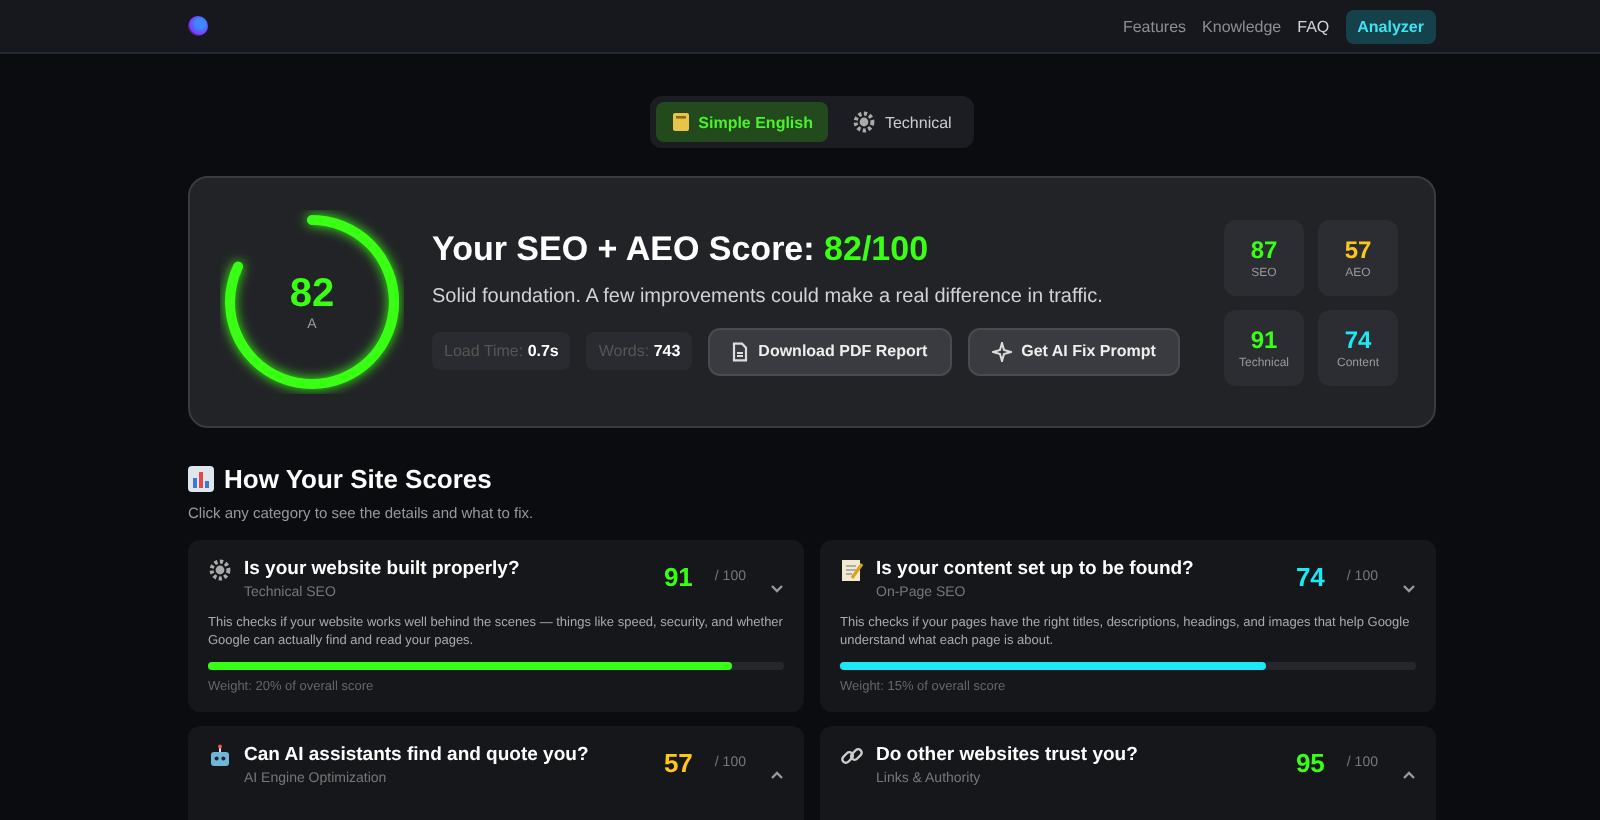 This screenshot has height=820, width=1600. Describe the element at coordinates (312, 295) in the screenshot. I see `score-value: 82` at that location.